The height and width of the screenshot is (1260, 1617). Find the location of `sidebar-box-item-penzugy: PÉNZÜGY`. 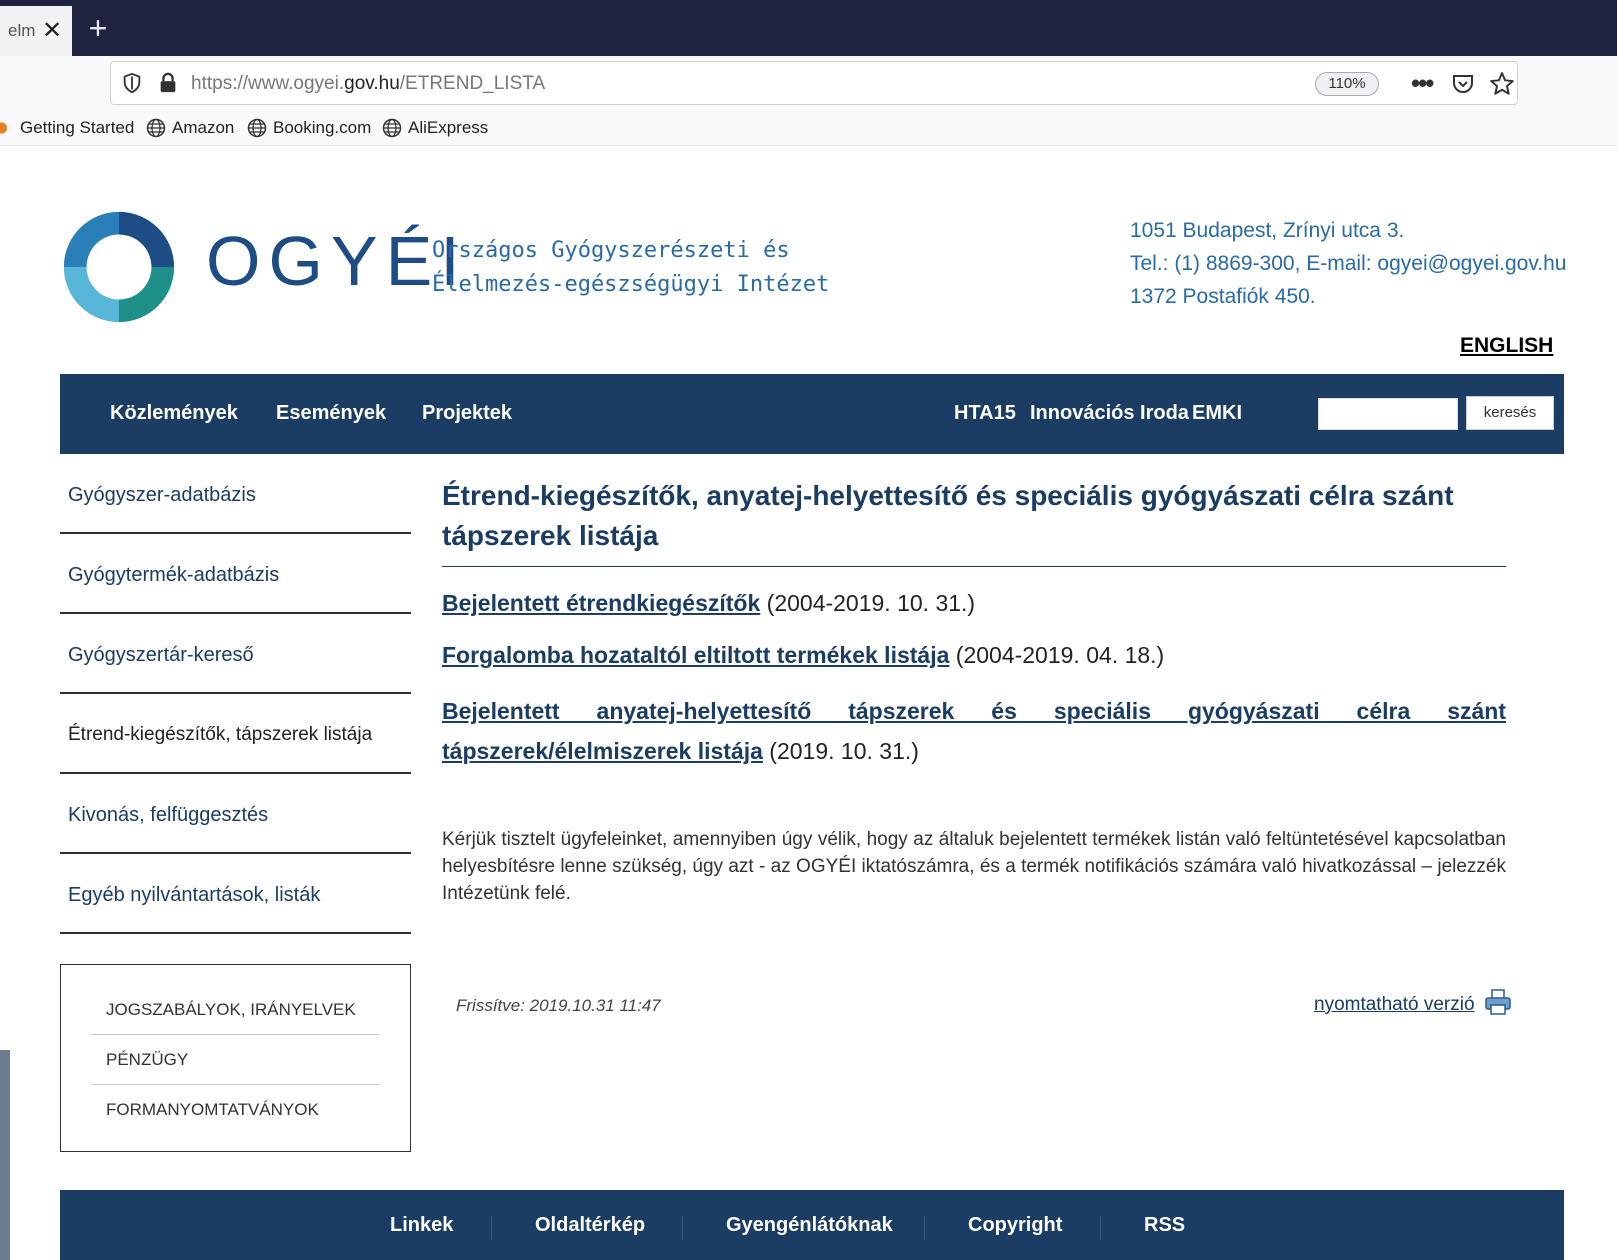

sidebar-box-item-penzugy: PÉNZÜGY is located at coordinates (235, 1060).